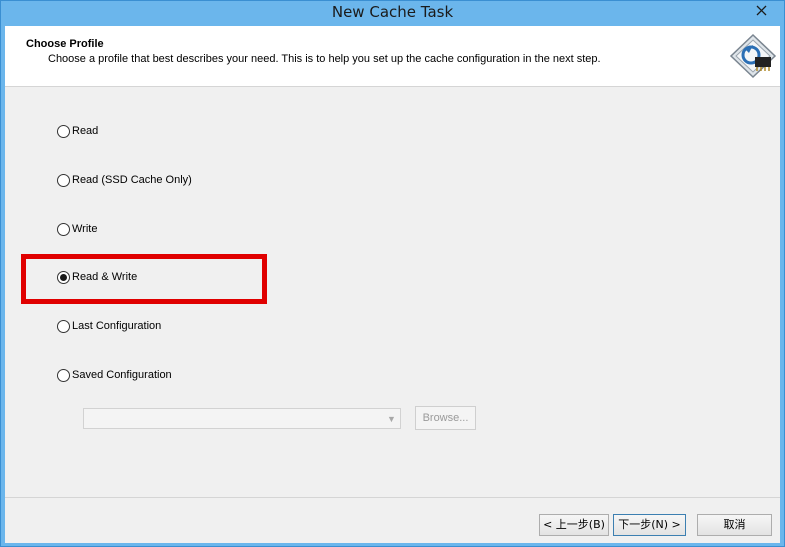  Describe the element at coordinates (85, 131) in the screenshot. I see `radio-label: Read` at that location.